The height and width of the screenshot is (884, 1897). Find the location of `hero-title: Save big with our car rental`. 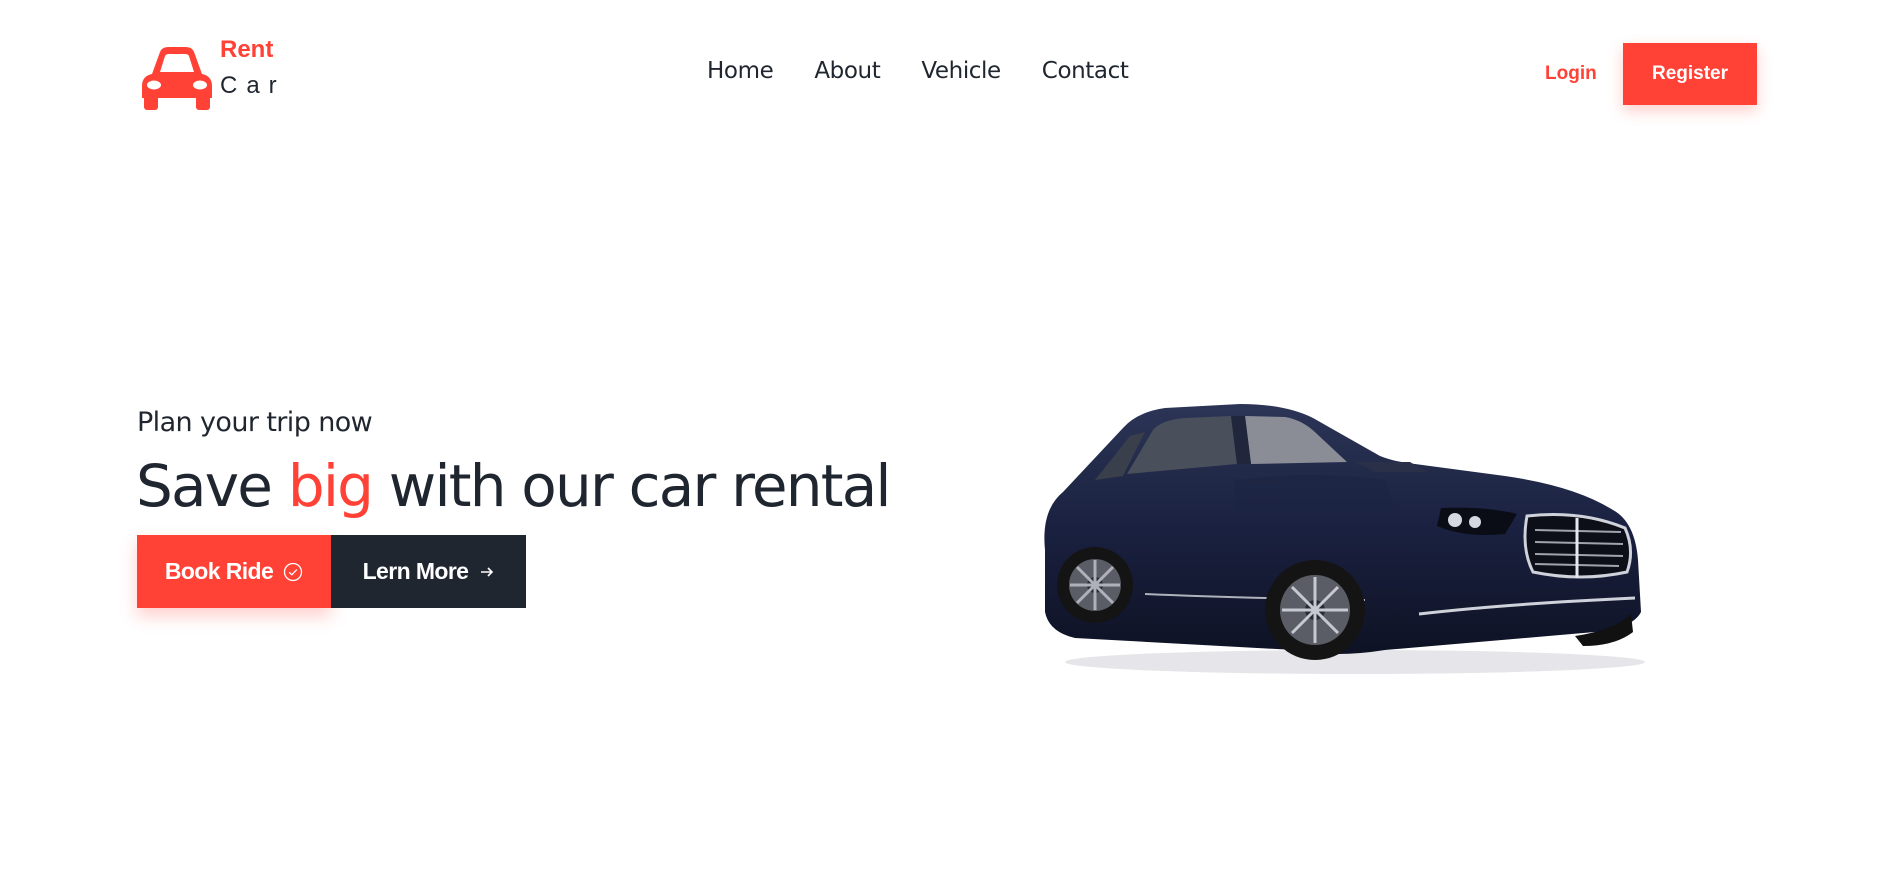

hero-title: Save big with our car rental is located at coordinates (514, 486).